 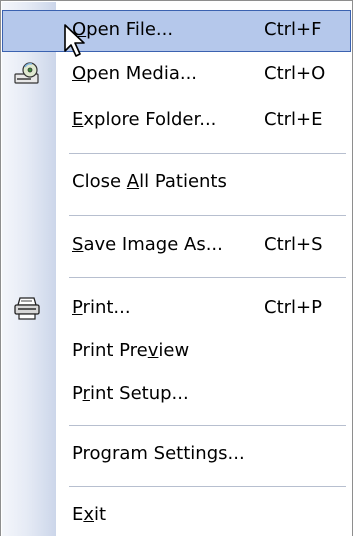 I want to click on label-pre: Close, so click(x=99, y=181).